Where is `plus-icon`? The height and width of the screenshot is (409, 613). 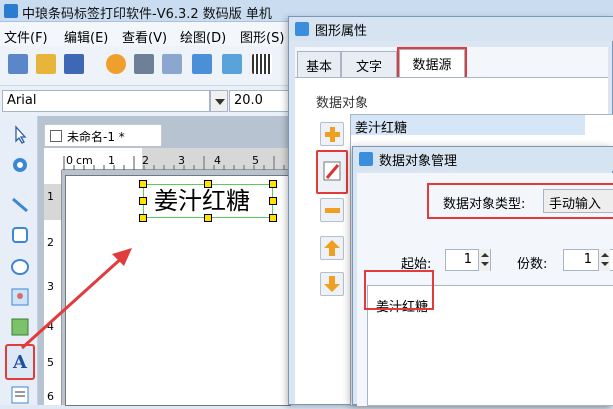
plus-icon is located at coordinates (332, 134).